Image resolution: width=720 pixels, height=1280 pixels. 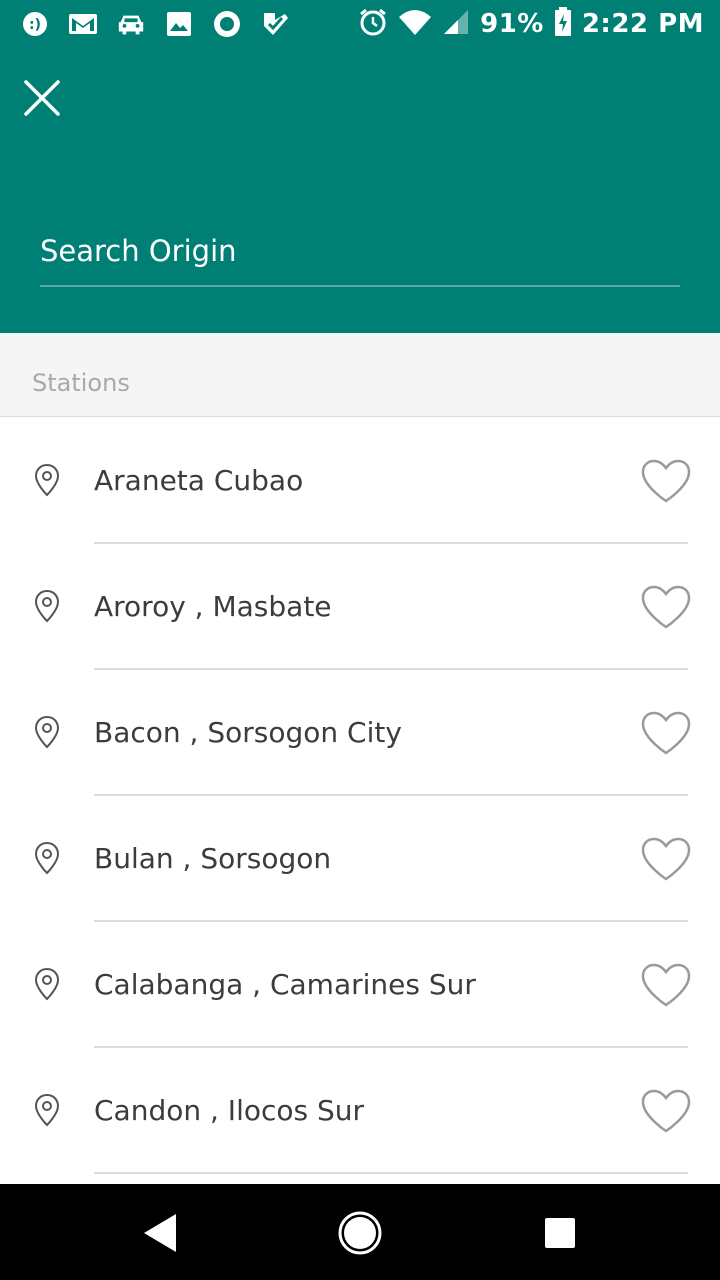 I want to click on search-origin-input, so click(x=360, y=251).